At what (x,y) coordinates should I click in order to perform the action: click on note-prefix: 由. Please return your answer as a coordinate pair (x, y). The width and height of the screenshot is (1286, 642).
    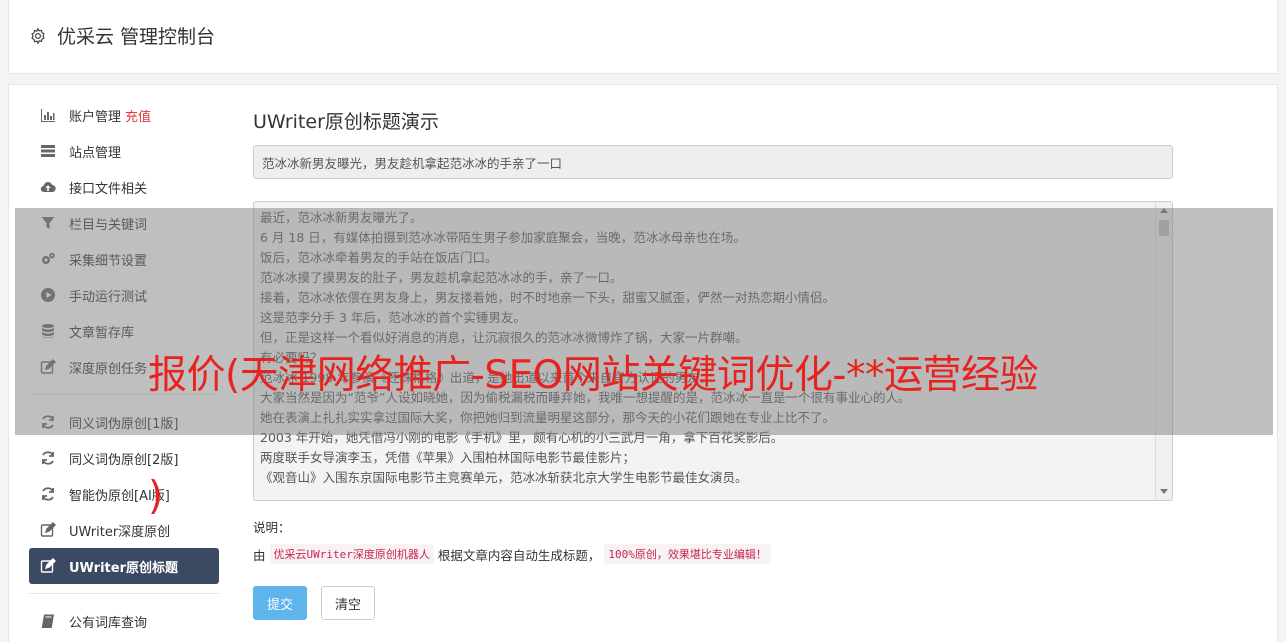
    Looking at the image, I should click on (259, 555).